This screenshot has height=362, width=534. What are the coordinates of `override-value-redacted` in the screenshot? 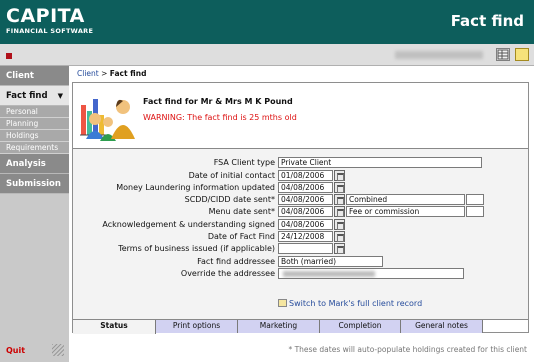 It's located at (329, 274).